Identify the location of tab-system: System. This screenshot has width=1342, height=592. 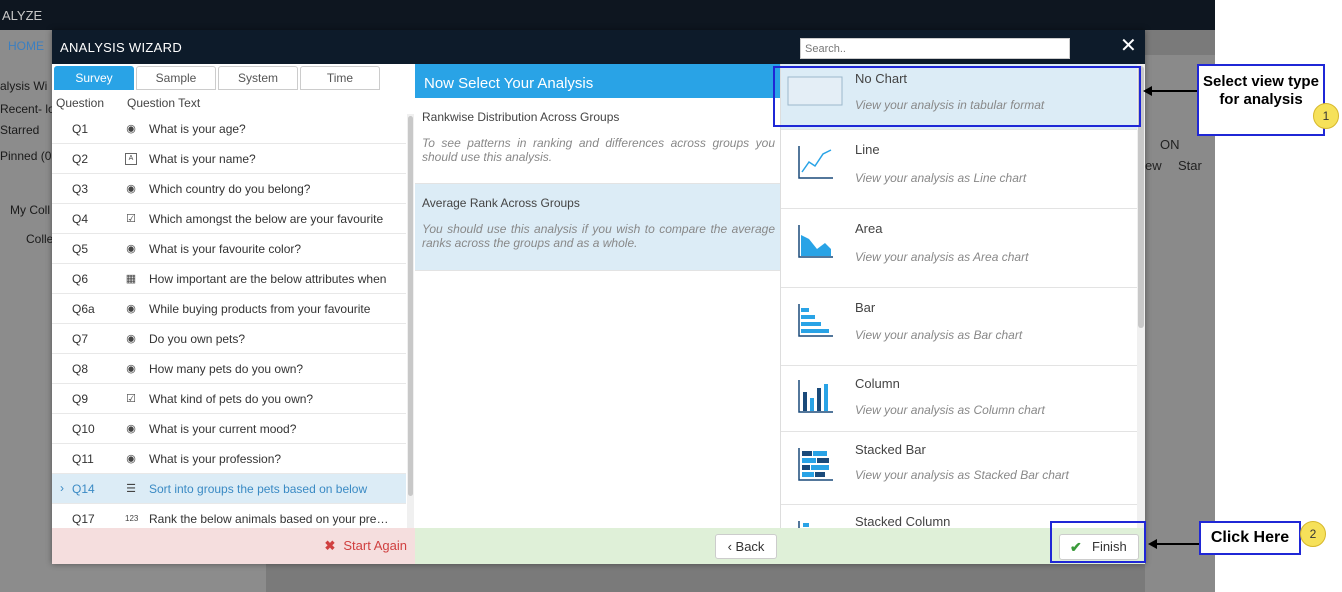
(258, 78).